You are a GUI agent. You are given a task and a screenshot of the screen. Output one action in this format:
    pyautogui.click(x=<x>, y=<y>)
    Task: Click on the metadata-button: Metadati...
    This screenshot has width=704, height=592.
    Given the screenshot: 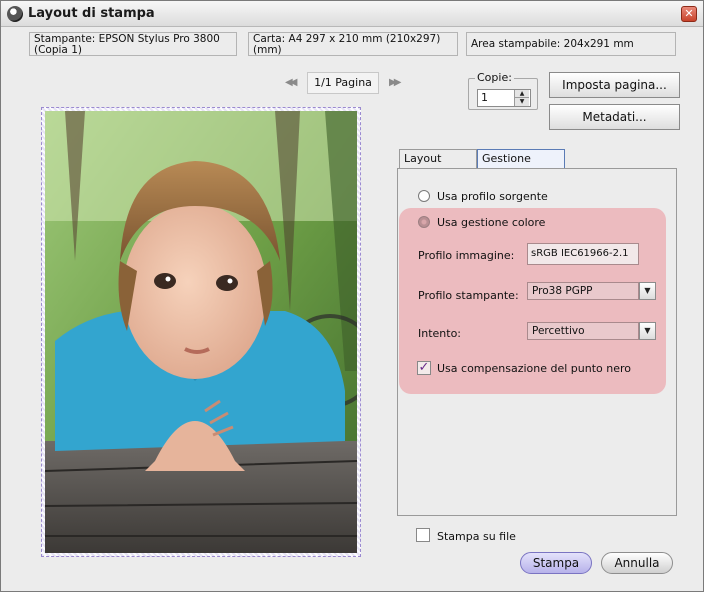 What is the action you would take?
    pyautogui.click(x=614, y=117)
    